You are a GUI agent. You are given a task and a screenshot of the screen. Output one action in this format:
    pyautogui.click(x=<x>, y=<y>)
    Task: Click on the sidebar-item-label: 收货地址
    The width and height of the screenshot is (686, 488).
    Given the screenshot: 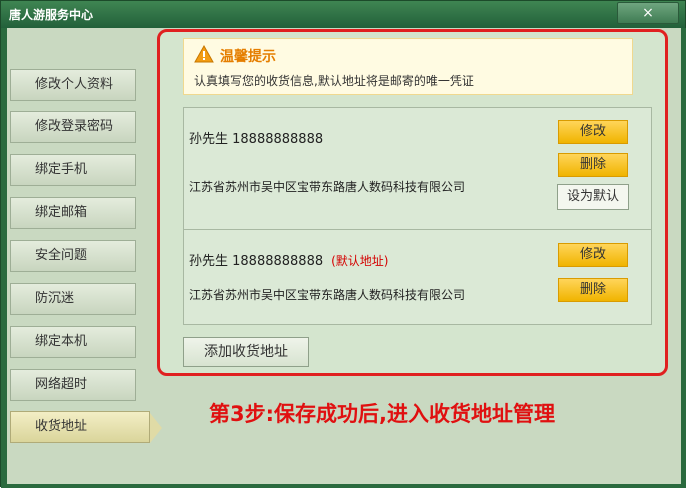 What is the action you would take?
    pyautogui.click(x=61, y=426)
    